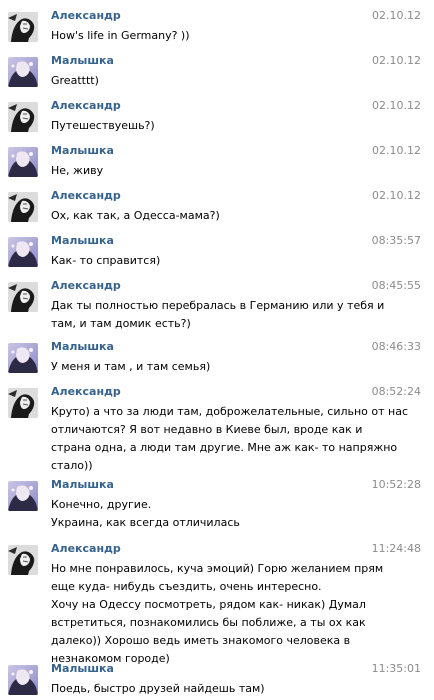 The width and height of the screenshot is (434, 700). I want to click on message-text: Greatttt), so click(216, 81).